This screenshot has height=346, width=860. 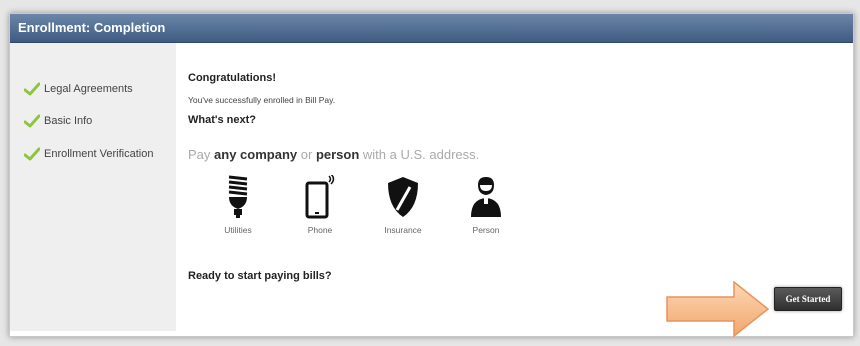 What do you see at coordinates (238, 196) in the screenshot?
I see `lightbulb-icon` at bounding box center [238, 196].